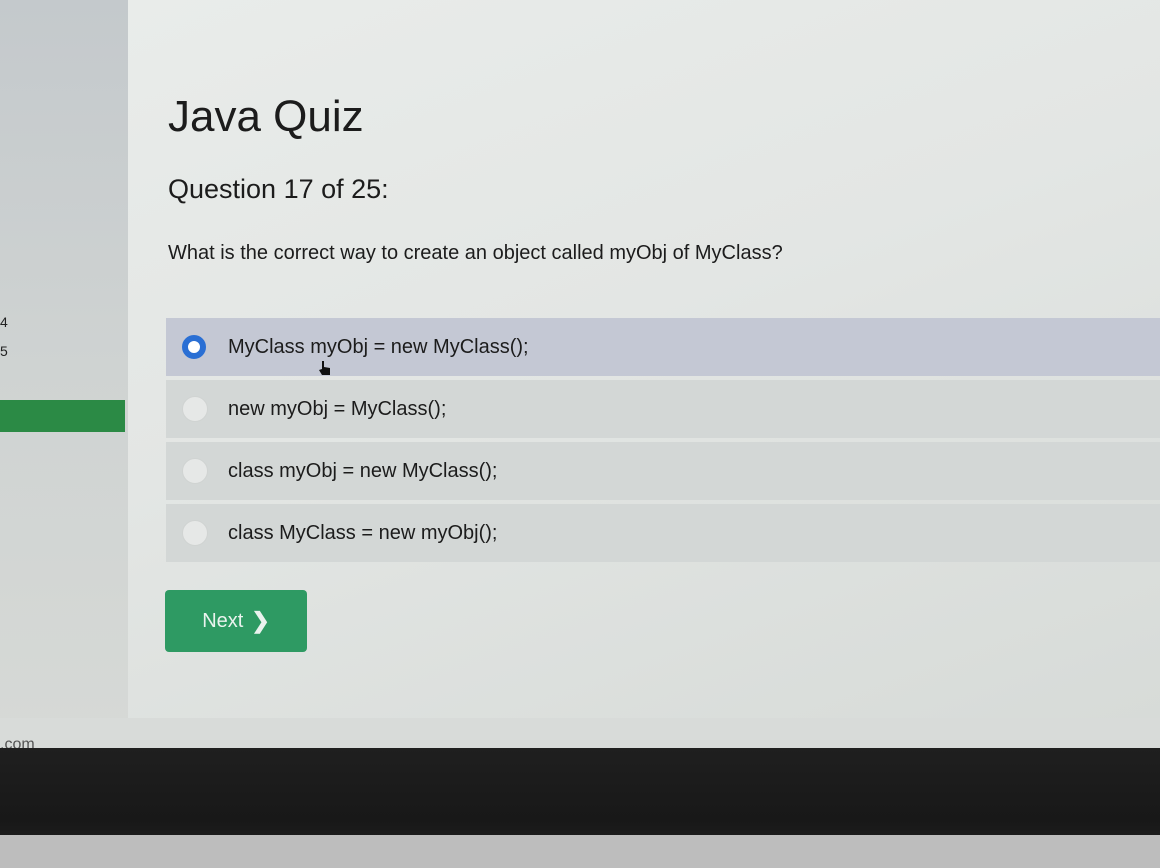  Describe the element at coordinates (194, 347) in the screenshot. I see `radio-button-selected` at that location.